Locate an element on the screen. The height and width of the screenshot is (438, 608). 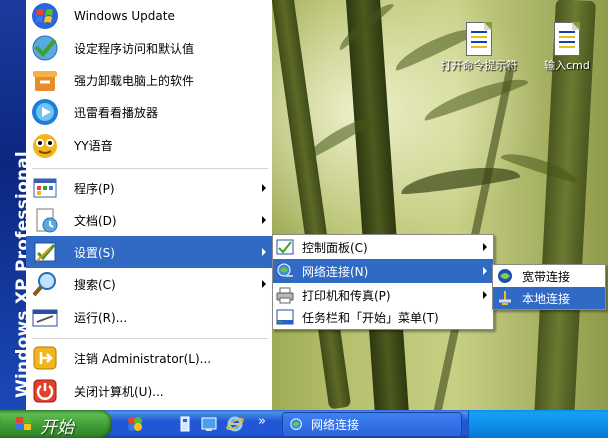
windows-flag-icon is located at coordinates (24, 424).